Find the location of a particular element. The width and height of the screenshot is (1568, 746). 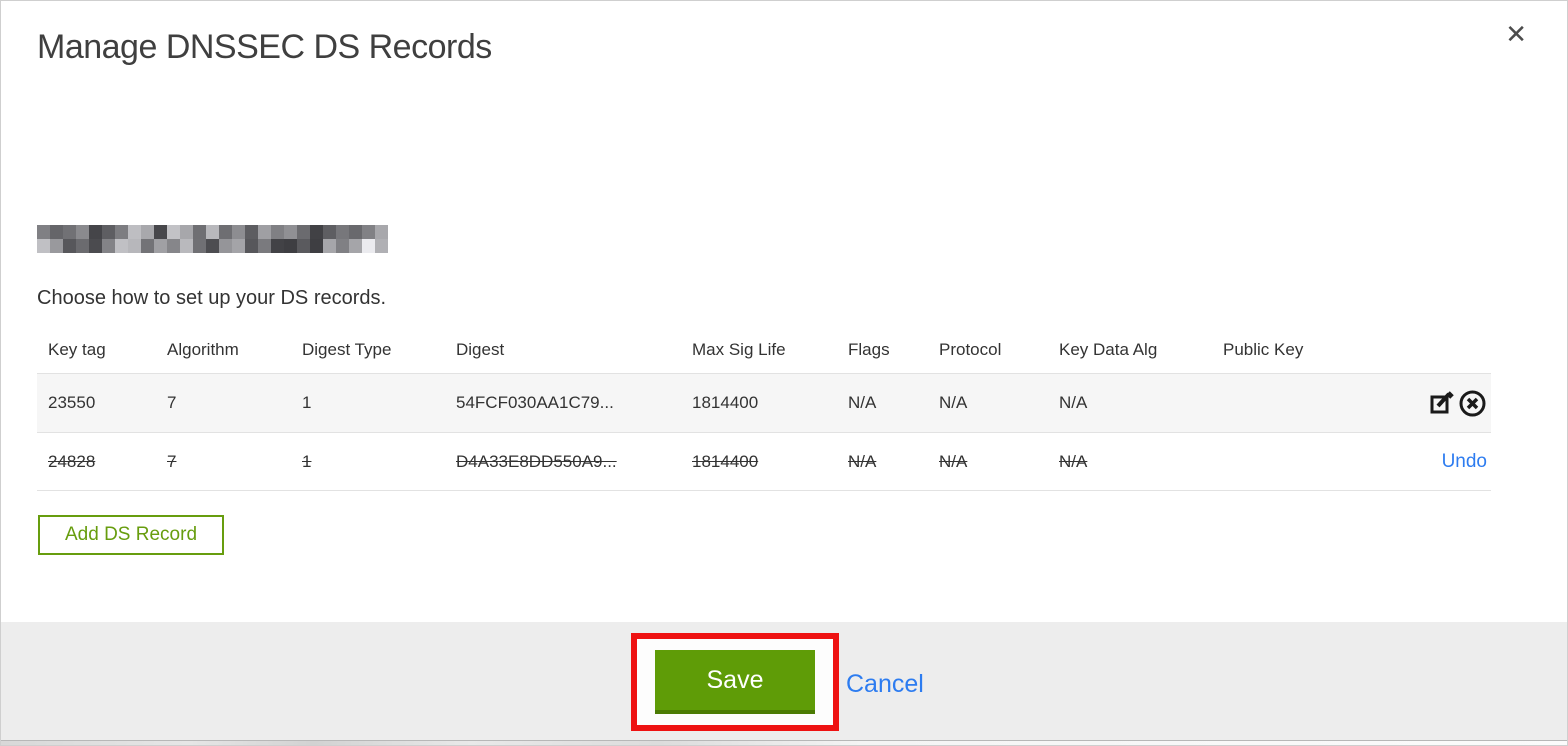

table-cell-actions is located at coordinates (1416, 403).